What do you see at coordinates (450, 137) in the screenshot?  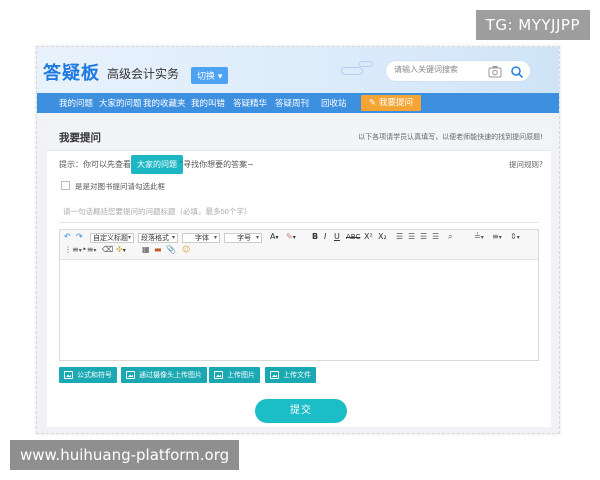 I see `form-hint: 以下各项请学员认真填写，以便老师能快速的找到提问原题!` at bounding box center [450, 137].